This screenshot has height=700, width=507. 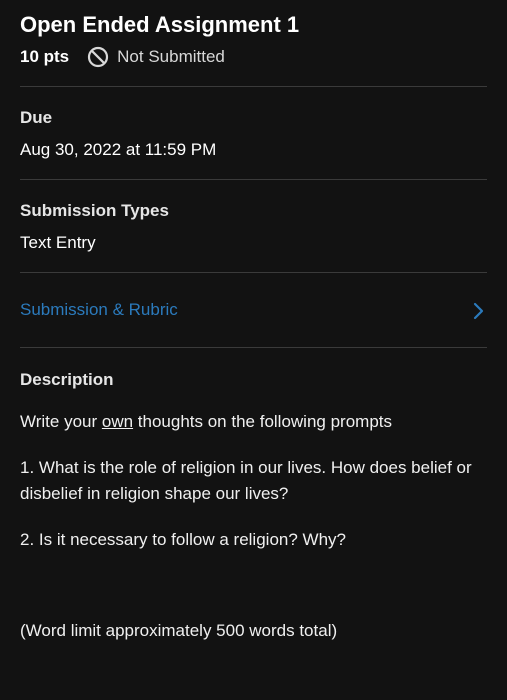 I want to click on submission-types-value: Text Entry, so click(x=58, y=242).